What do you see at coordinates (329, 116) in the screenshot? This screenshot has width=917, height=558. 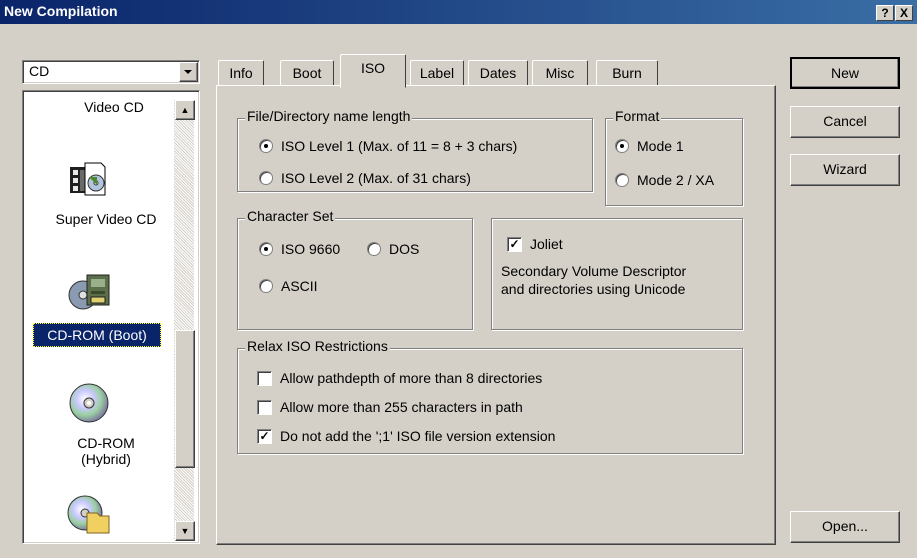 I see `name-length-group-title: File/Directory name length` at bounding box center [329, 116].